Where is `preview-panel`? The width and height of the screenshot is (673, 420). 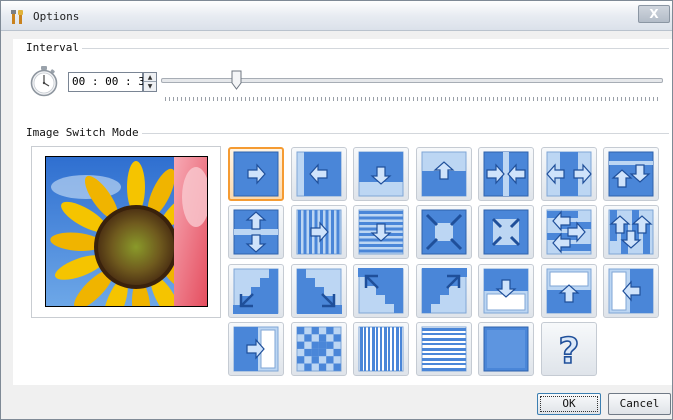 preview-panel is located at coordinates (126, 232).